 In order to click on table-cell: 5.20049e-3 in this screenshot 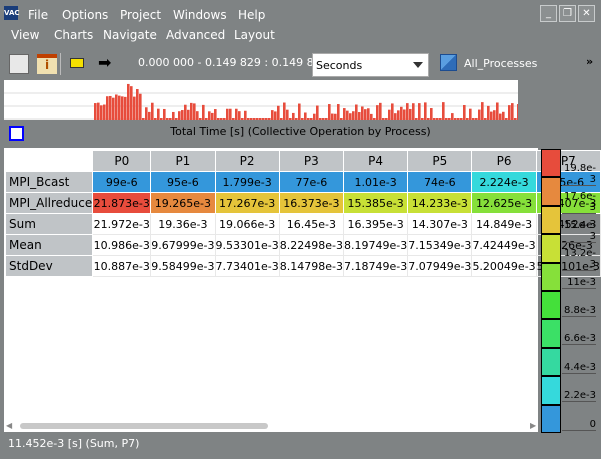, I will do `click(504, 266)`.